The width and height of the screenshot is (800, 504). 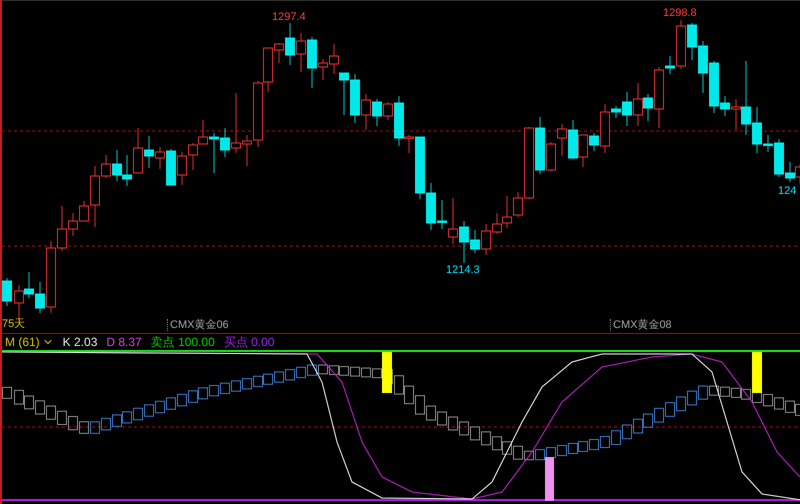 I want to click on contract-label: CMX黄金06, so click(x=198, y=325).